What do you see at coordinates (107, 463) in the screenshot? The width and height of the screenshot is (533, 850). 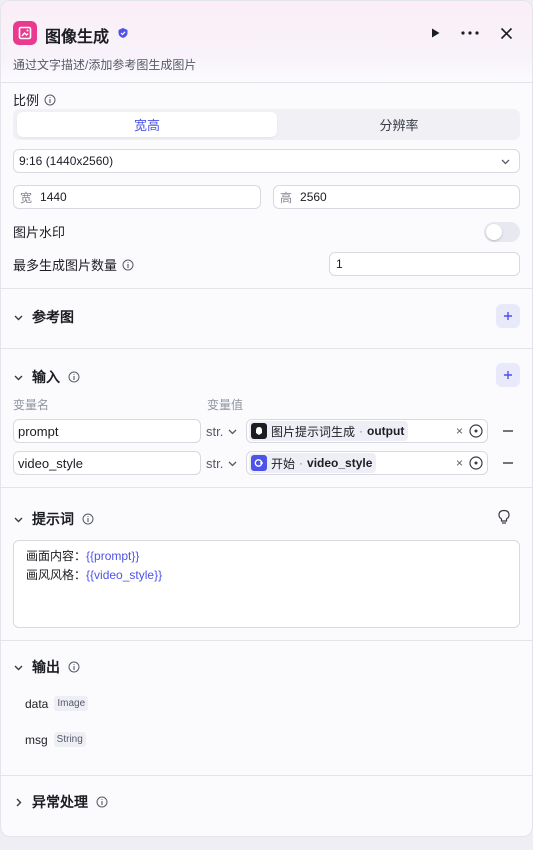 I see `variable-name-input: video_style` at bounding box center [107, 463].